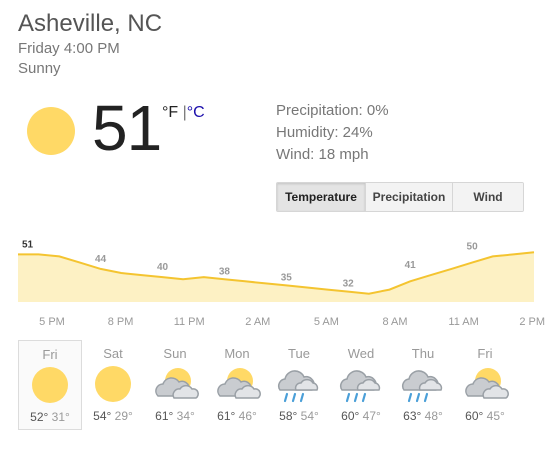  Describe the element at coordinates (299, 416) in the screenshot. I see `day-temps: 58° 54°` at that location.